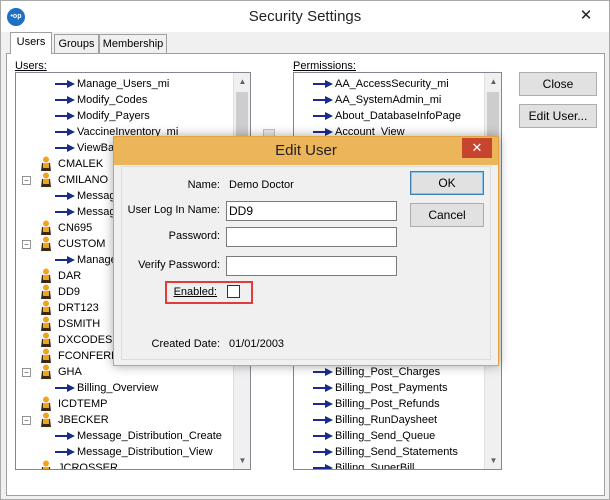 This screenshot has height=500, width=610. Describe the element at coordinates (149, 436) in the screenshot. I see `tree-item-label: Message_Distribution_Create` at that location.